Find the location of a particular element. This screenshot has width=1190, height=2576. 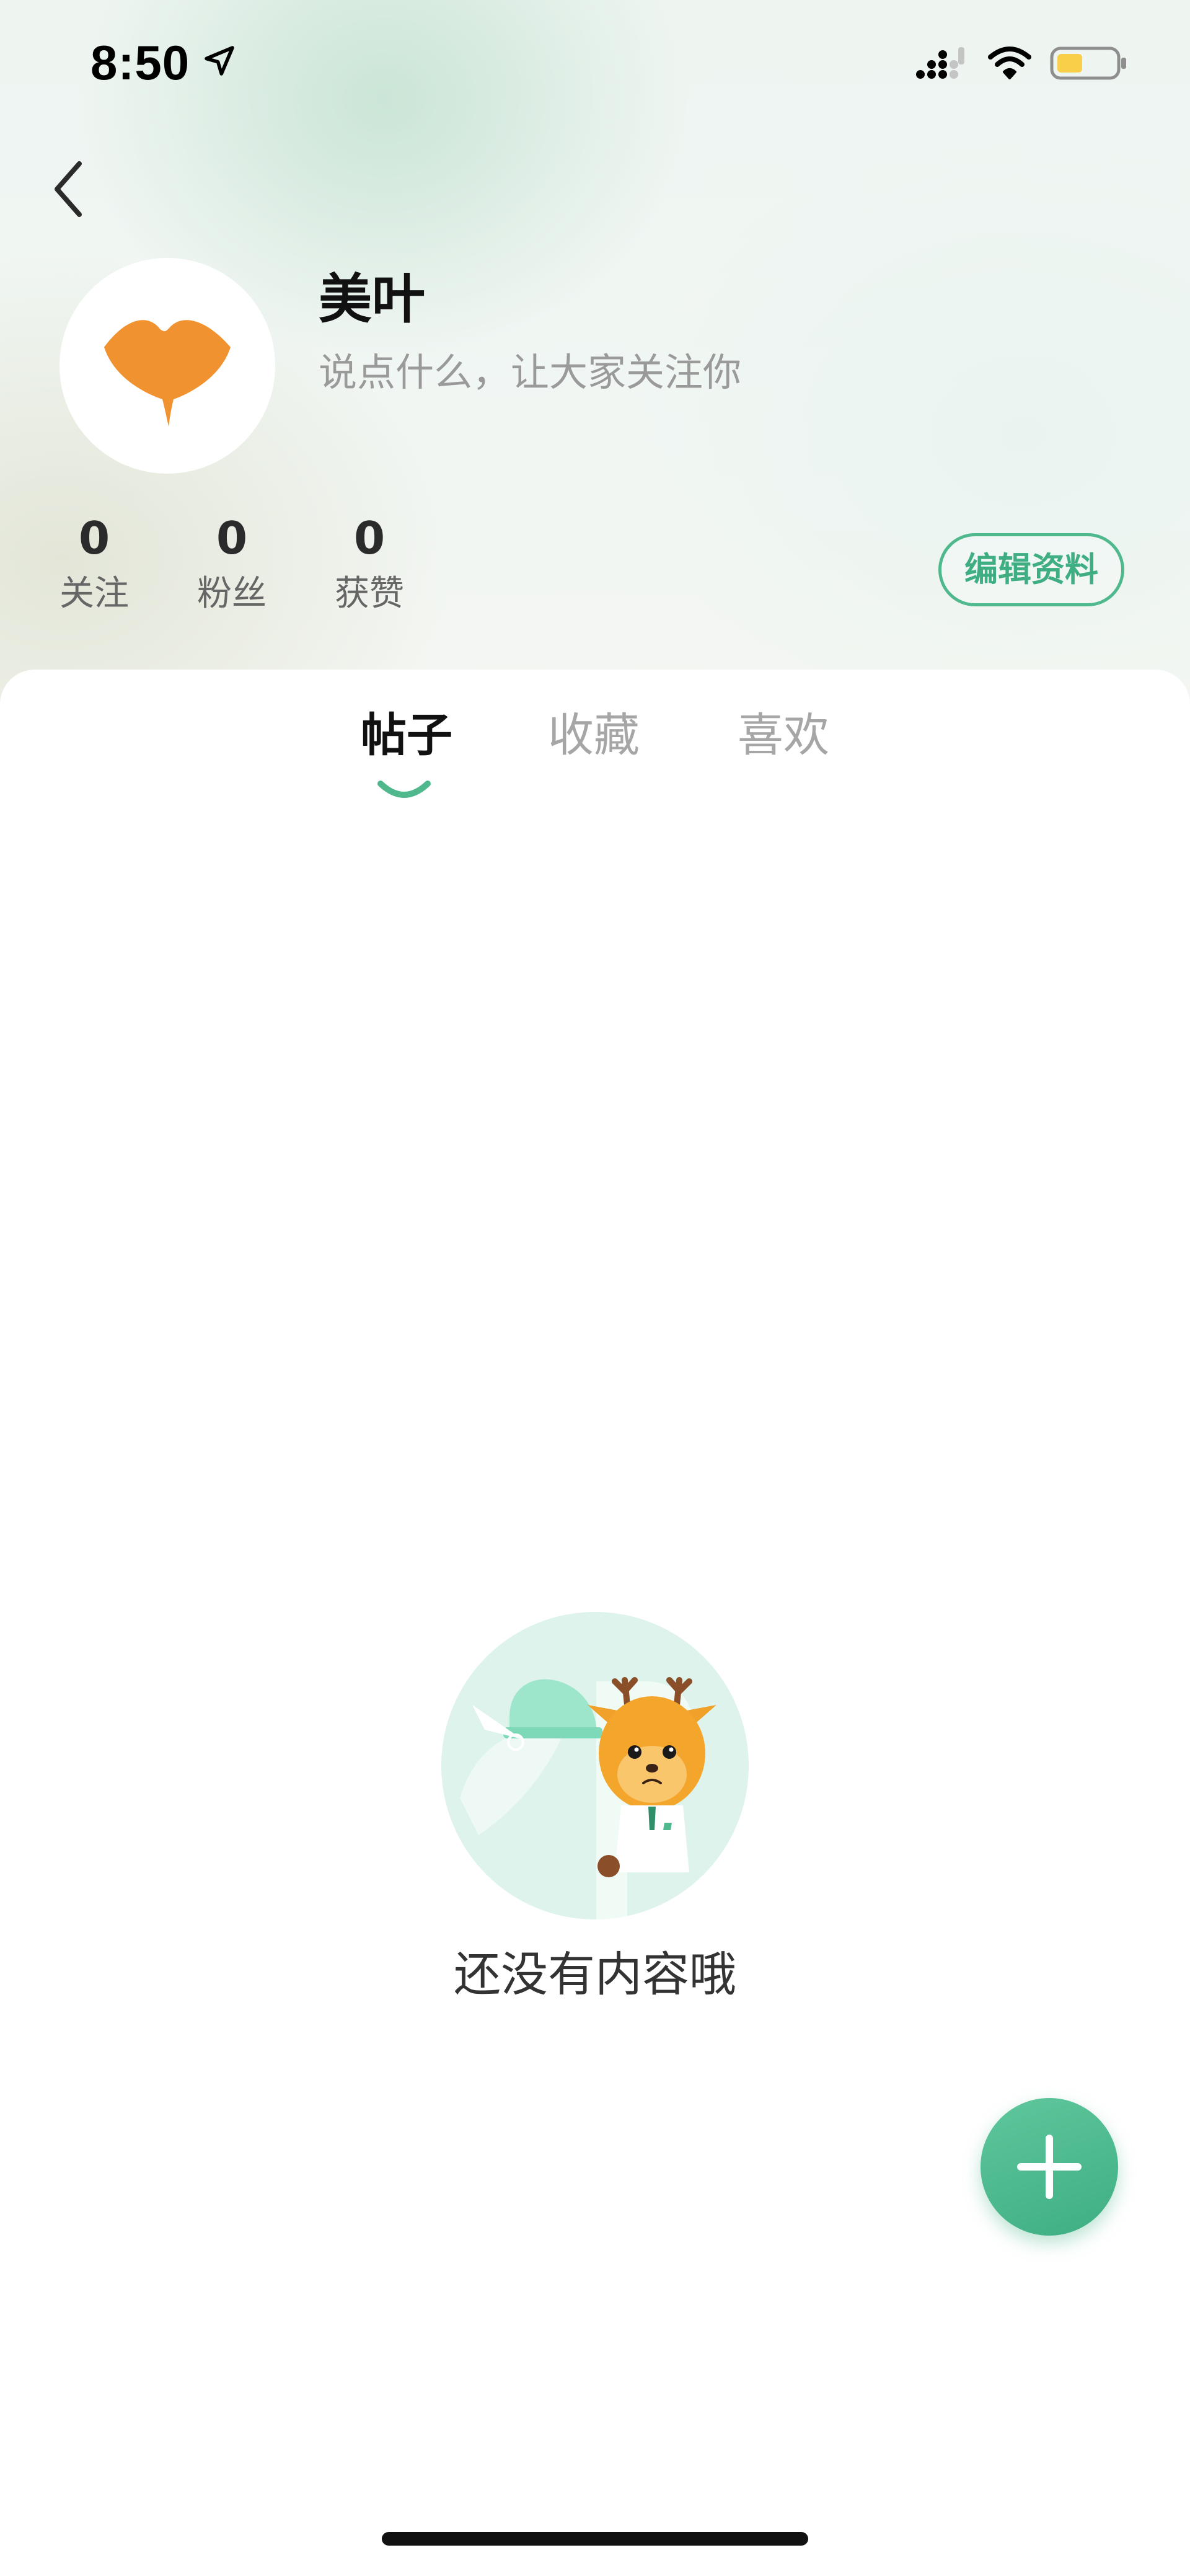

username: 美叶 is located at coordinates (372, 299).